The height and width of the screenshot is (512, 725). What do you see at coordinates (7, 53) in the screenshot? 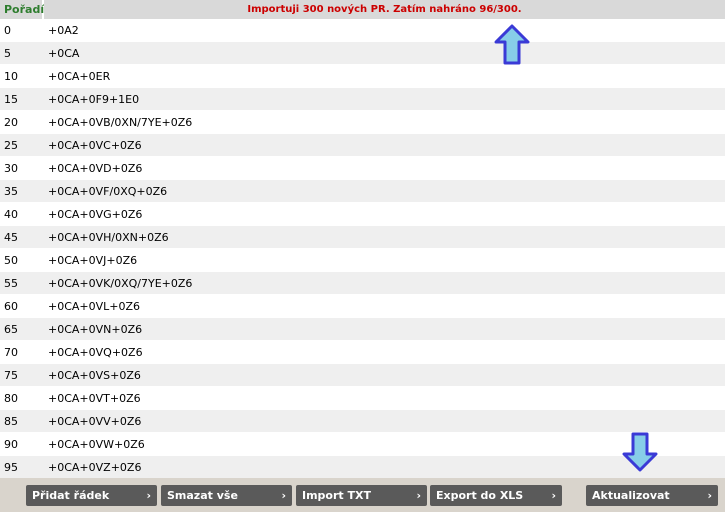
I see `order-cell: 5` at bounding box center [7, 53].